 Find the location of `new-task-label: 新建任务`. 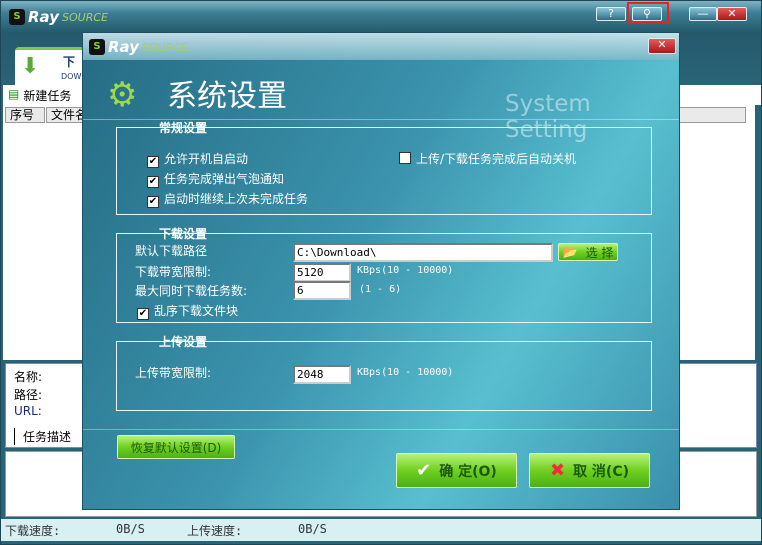

new-task-label: 新建任务 is located at coordinates (47, 96).